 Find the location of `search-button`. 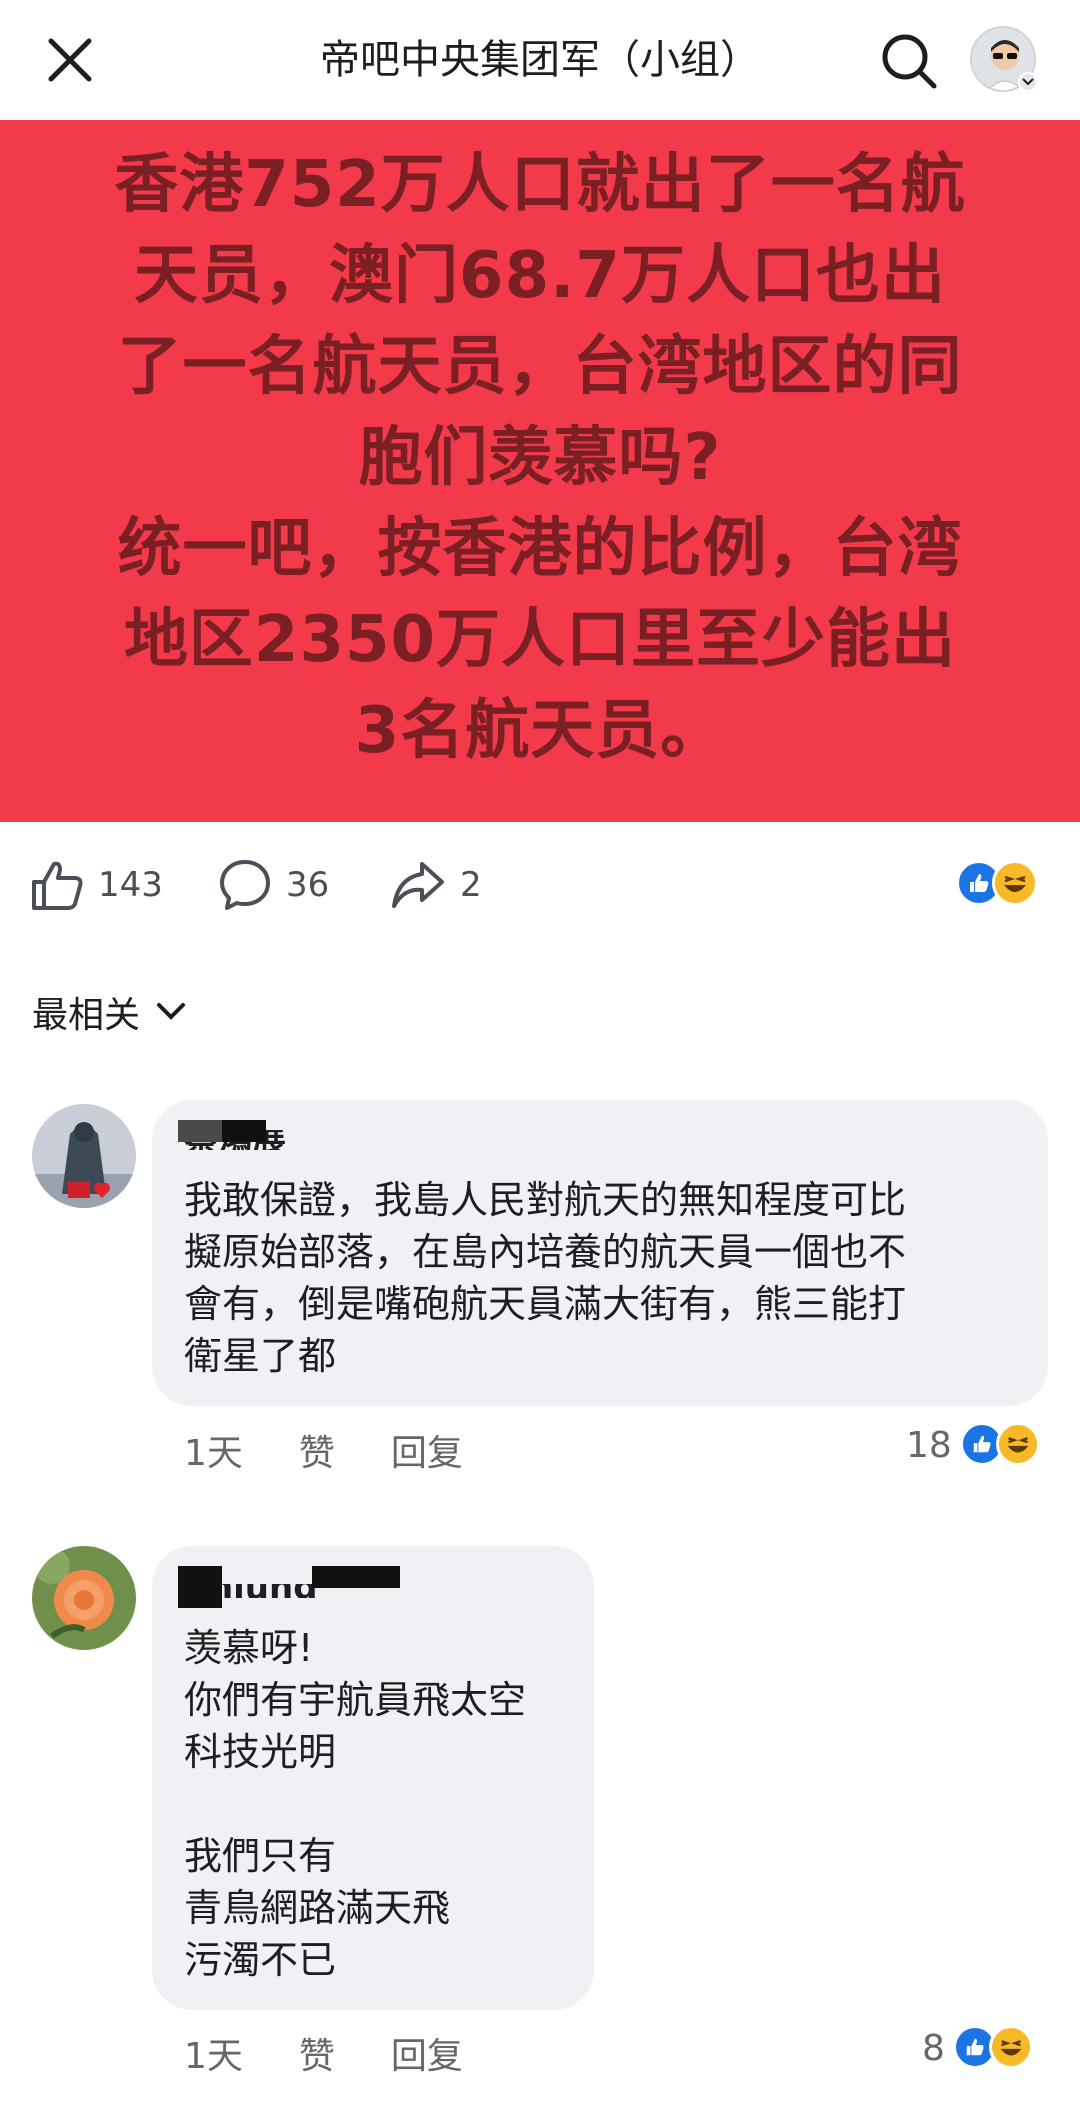

search-button is located at coordinates (909, 61).